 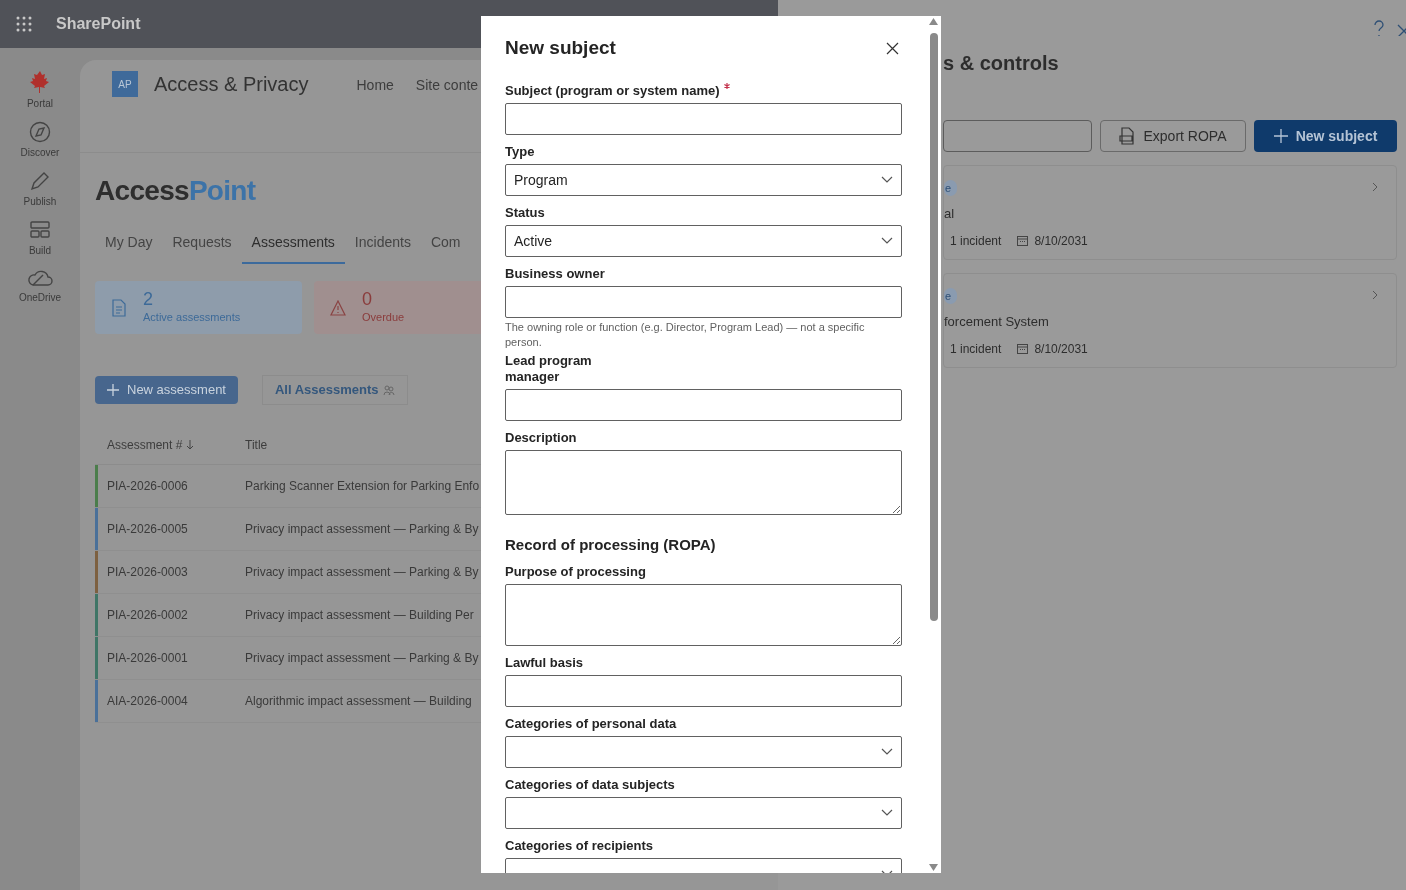 What do you see at coordinates (1017, 136) in the screenshot?
I see `search-field` at bounding box center [1017, 136].